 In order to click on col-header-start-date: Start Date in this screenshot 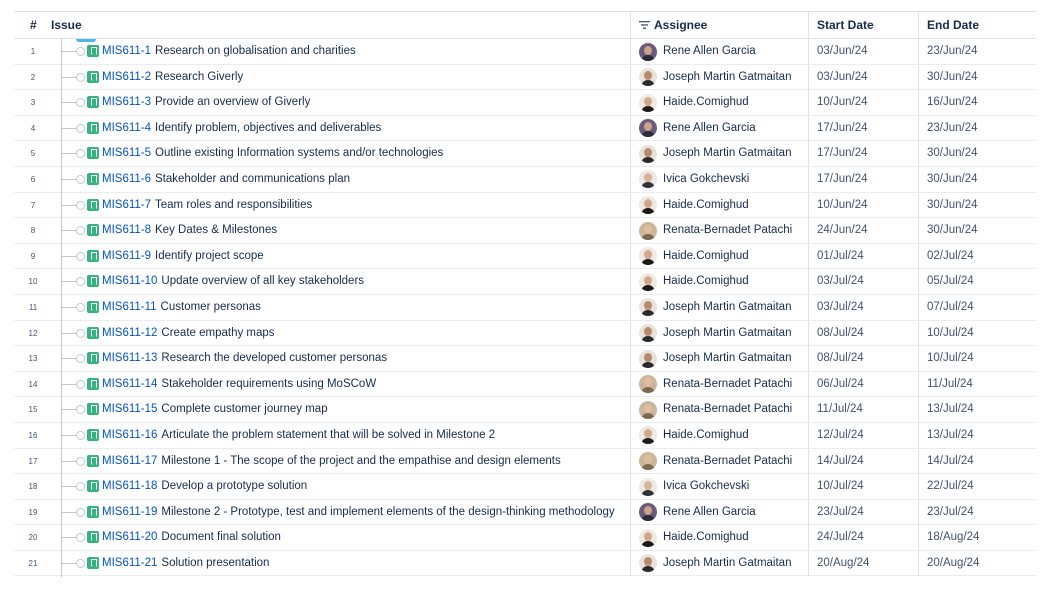, I will do `click(863, 25)`.